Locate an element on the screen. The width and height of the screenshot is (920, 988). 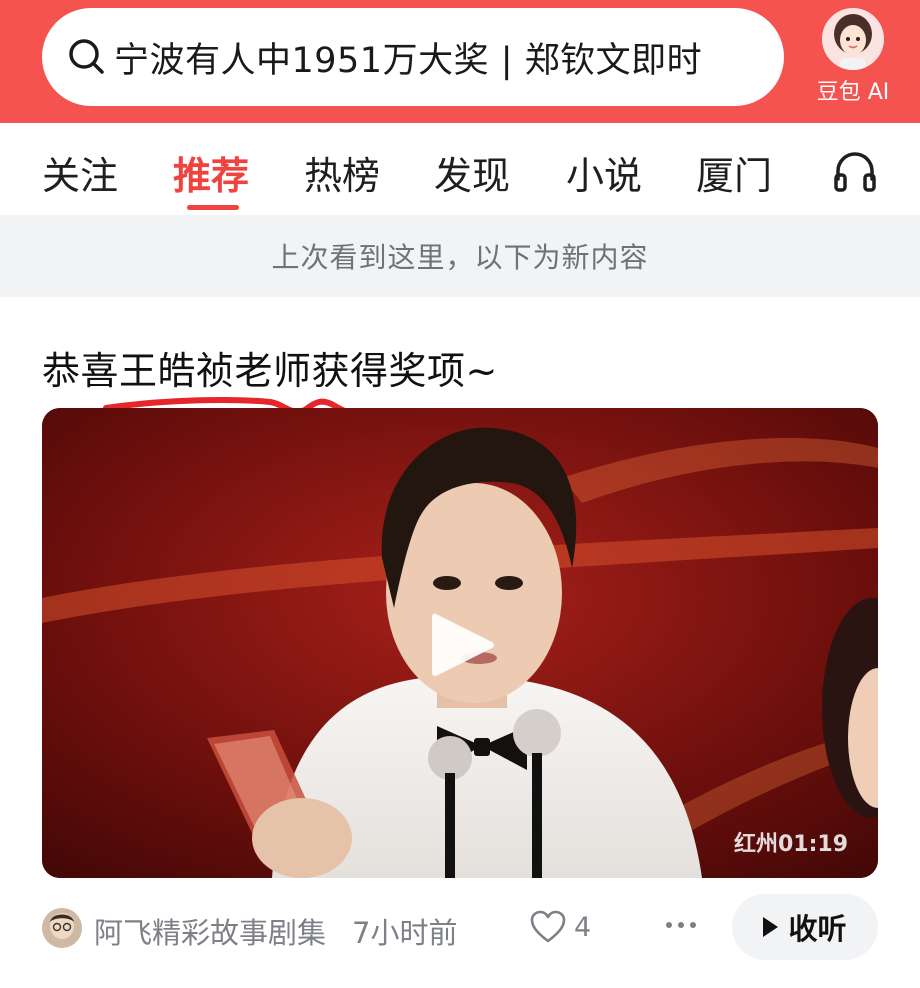
video-watermark: 红州01:19 is located at coordinates (791, 844).